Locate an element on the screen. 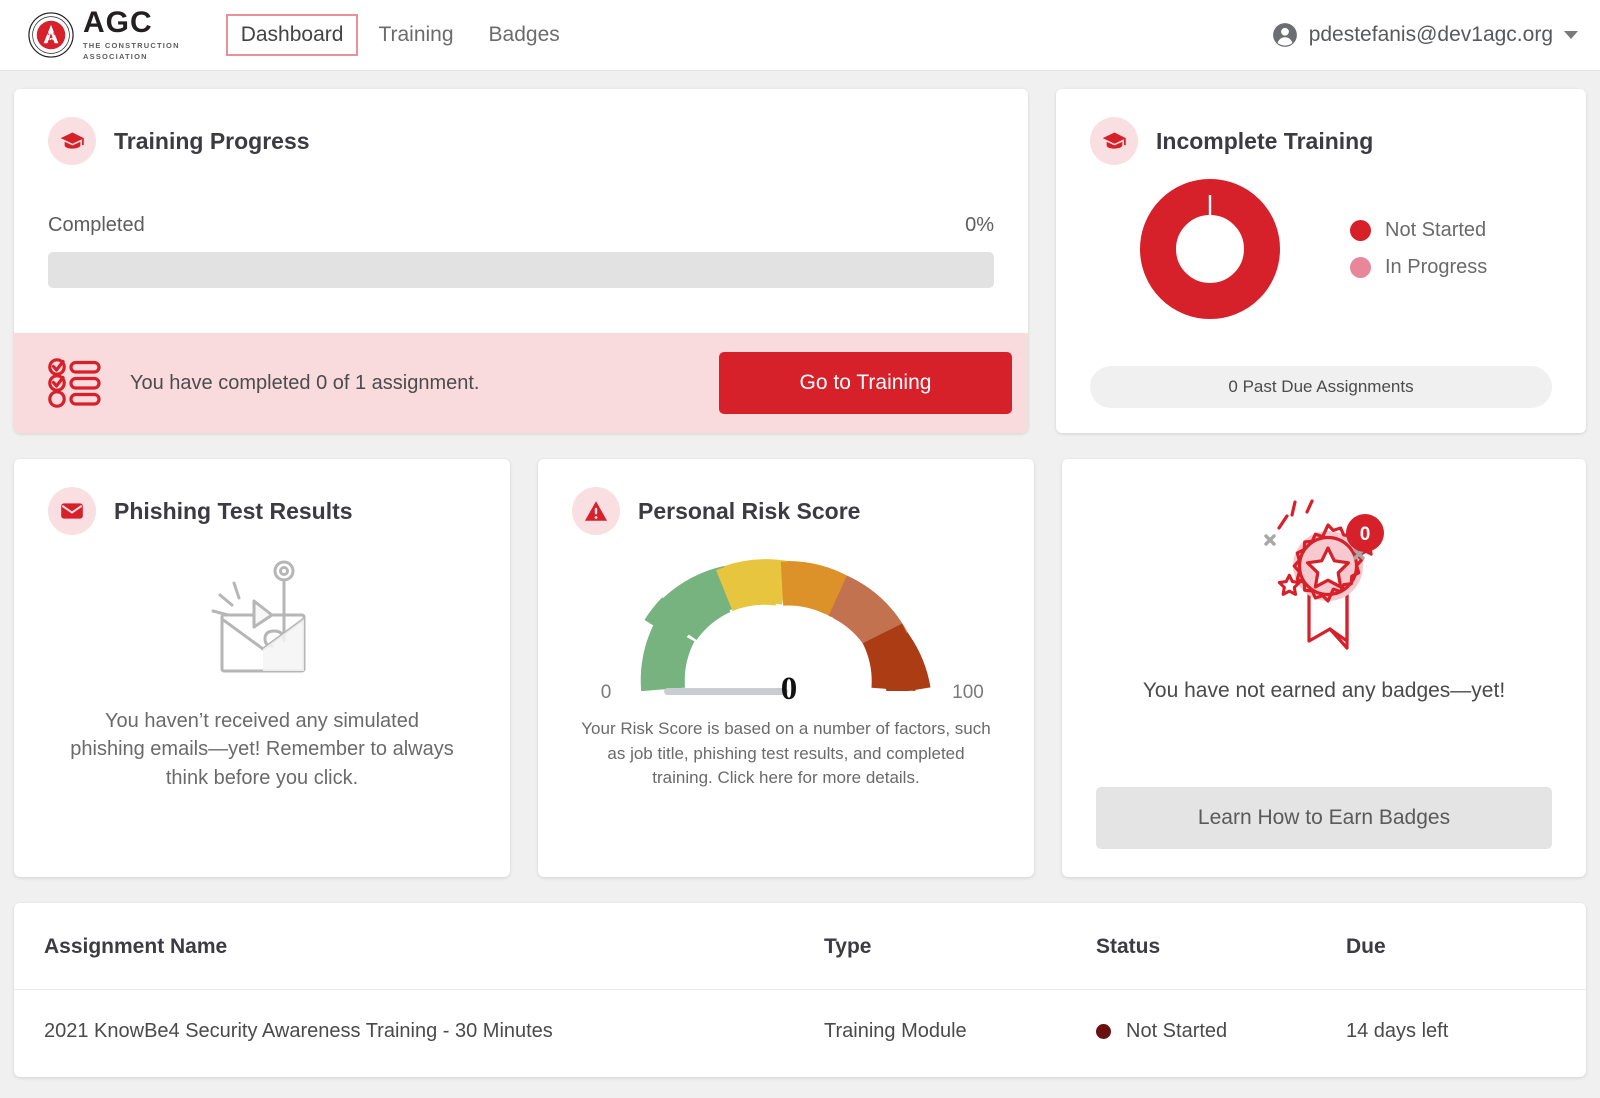  user-circle-icon is located at coordinates (1284, 35).